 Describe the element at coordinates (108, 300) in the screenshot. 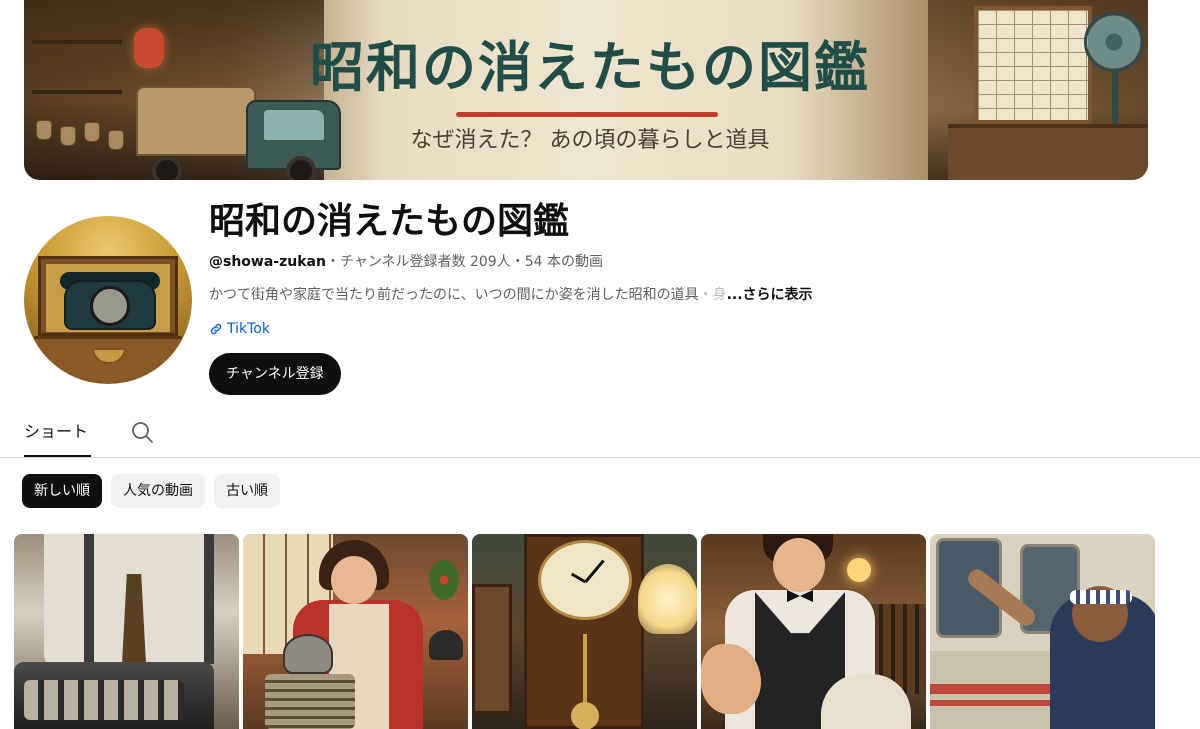

I see `channel-avatar` at that location.